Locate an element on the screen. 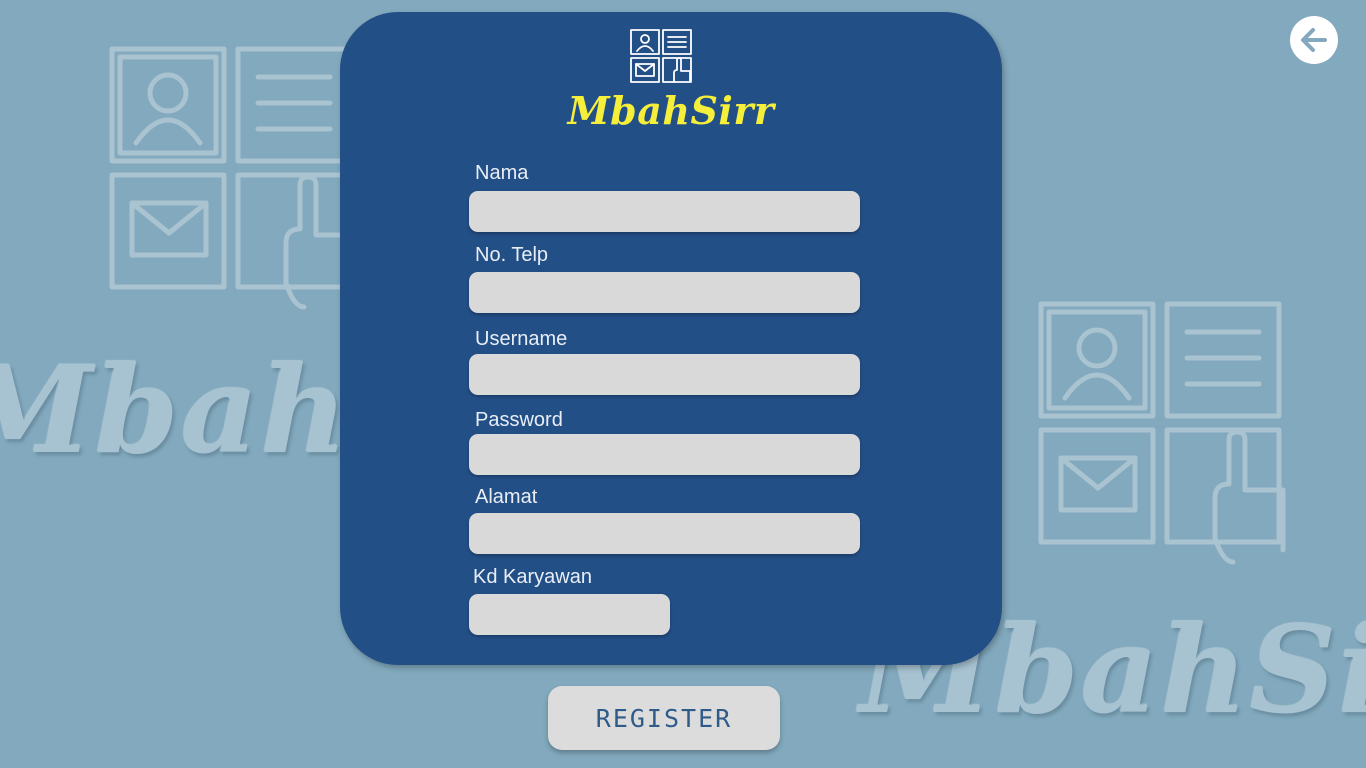 Image resolution: width=1366 pixels, height=768 pixels. password-input is located at coordinates (664, 454).